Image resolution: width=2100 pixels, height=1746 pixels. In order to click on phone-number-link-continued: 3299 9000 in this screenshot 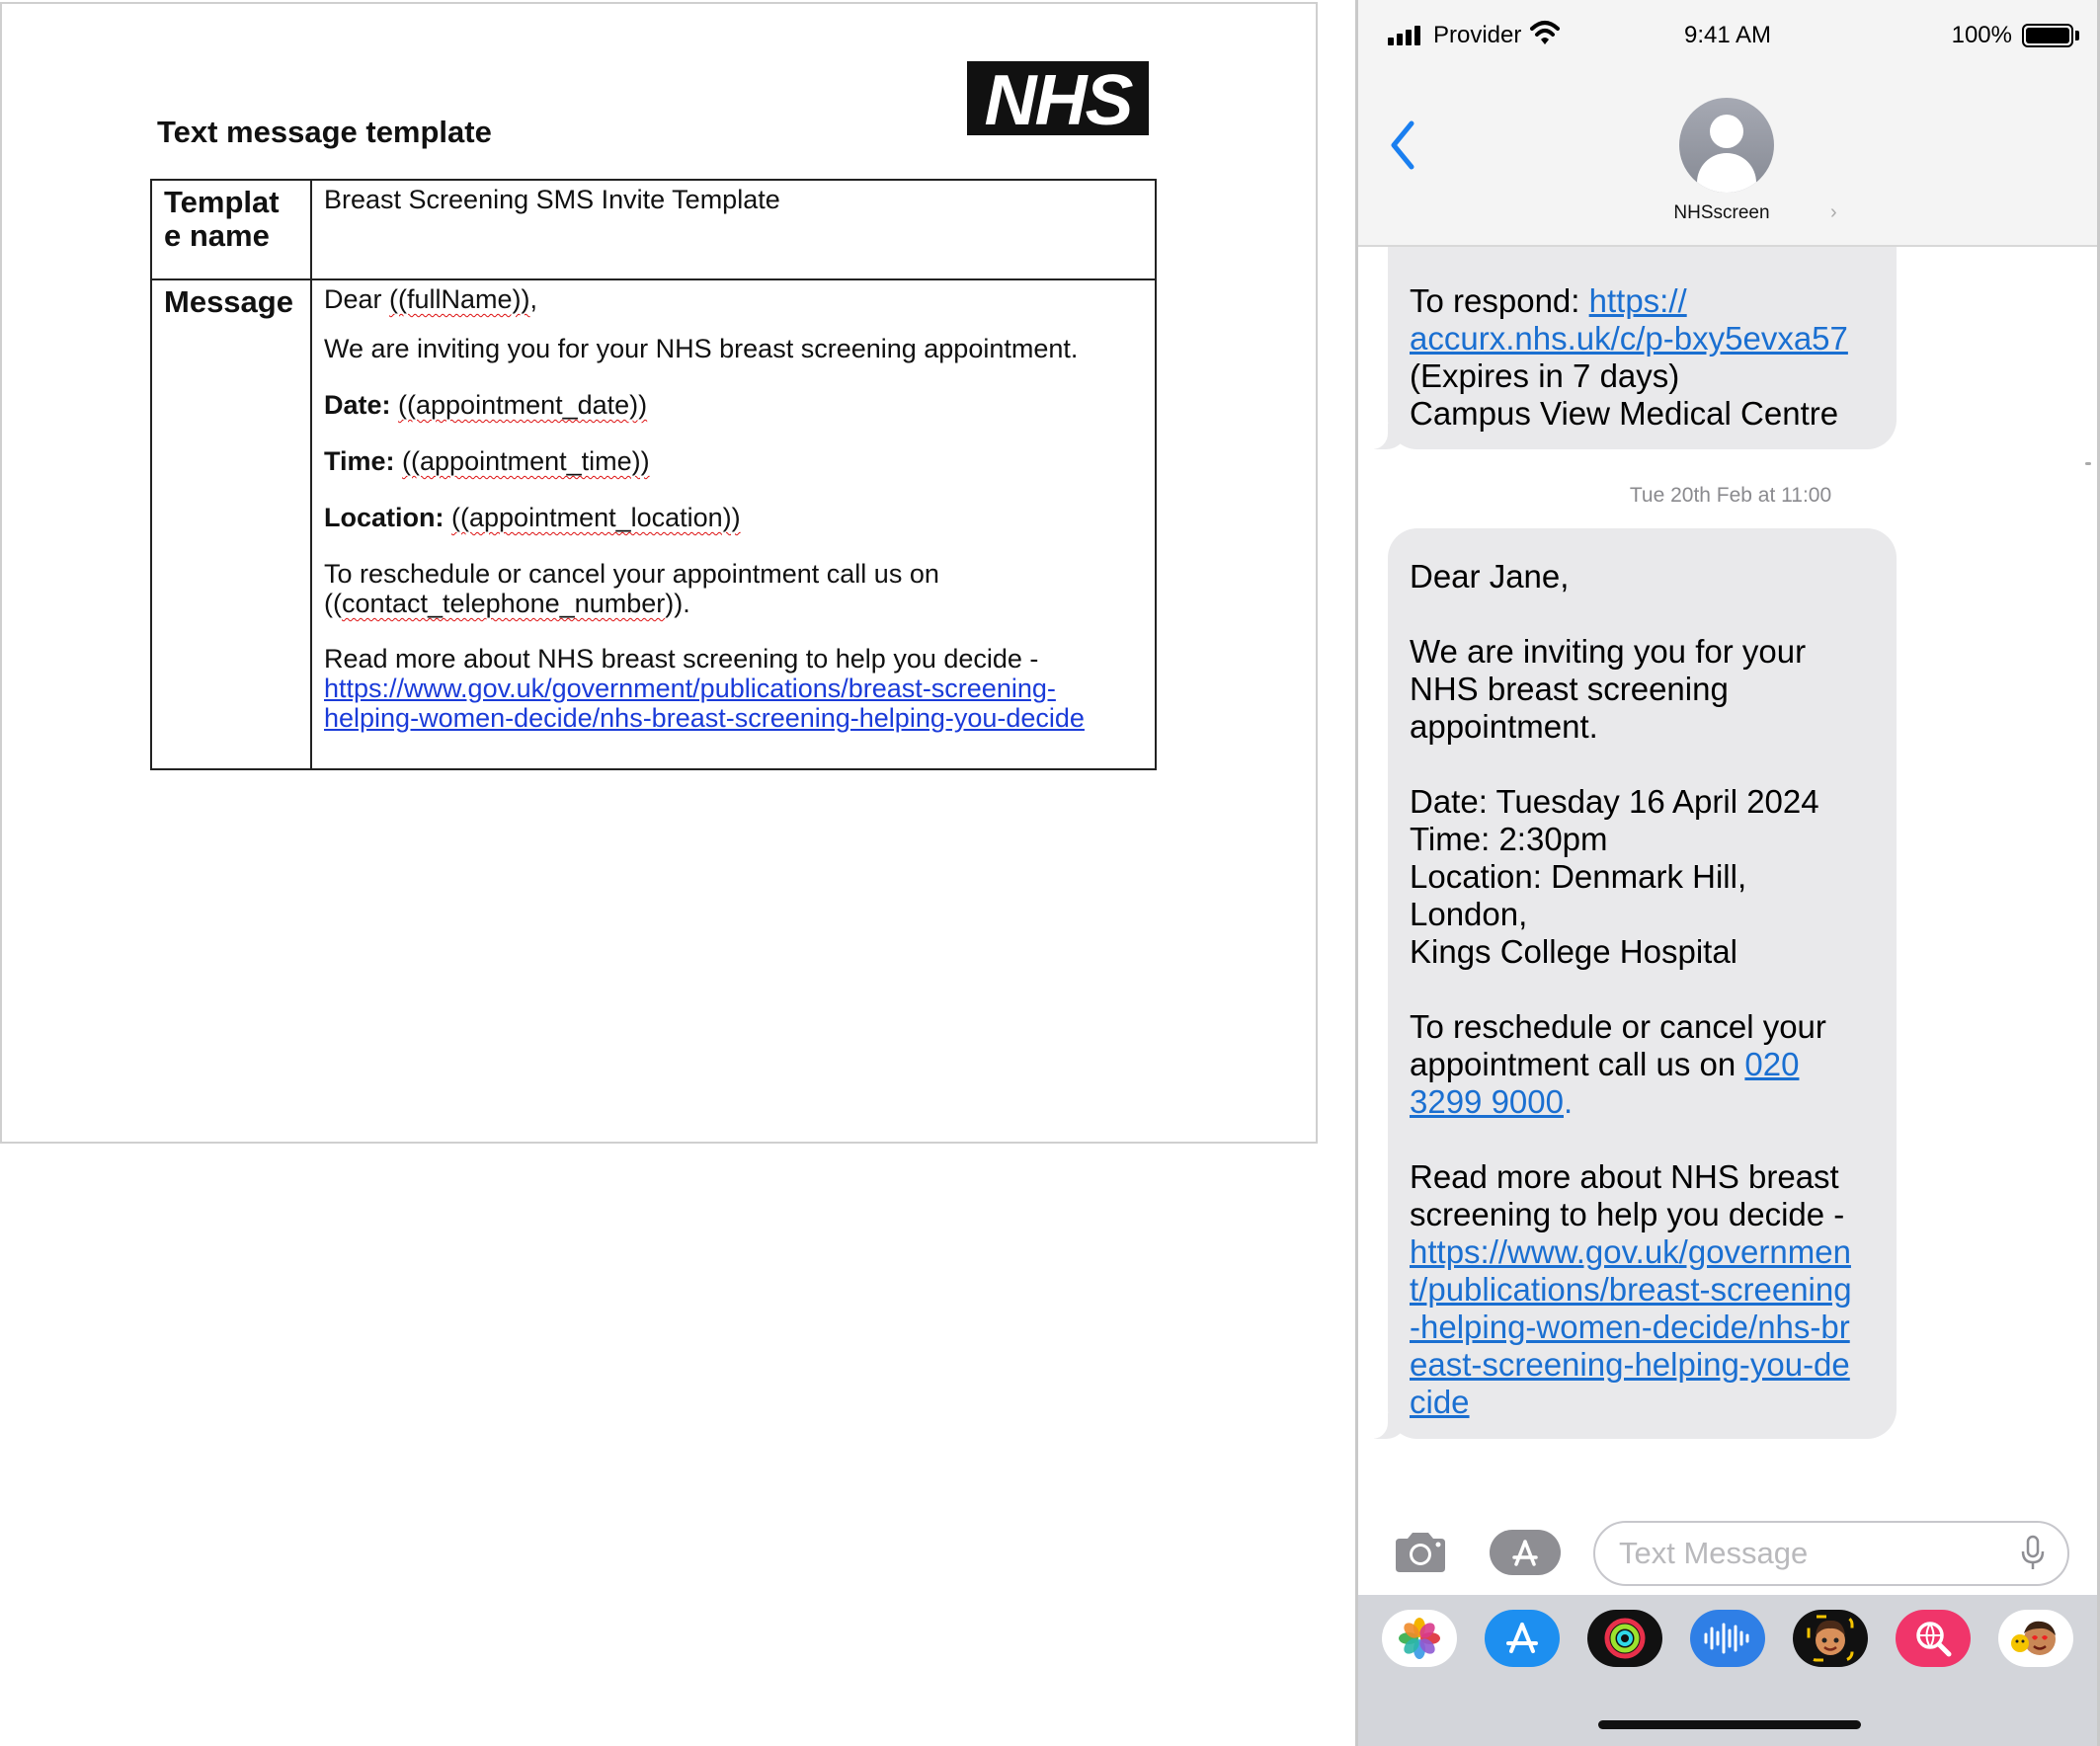, I will do `click(1487, 1101)`.